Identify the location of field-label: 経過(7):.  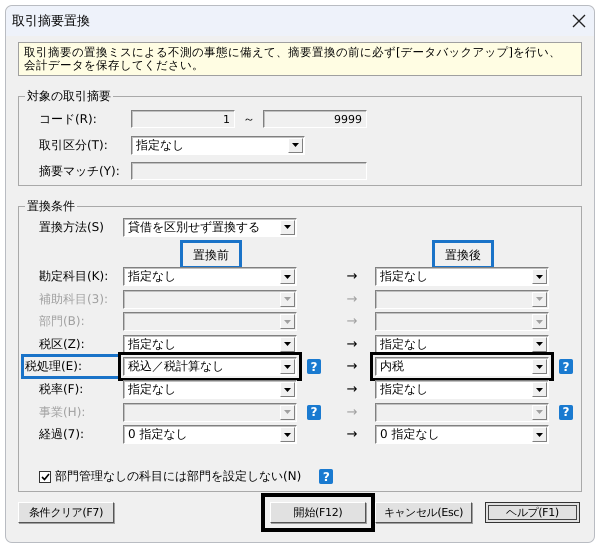
(62, 435).